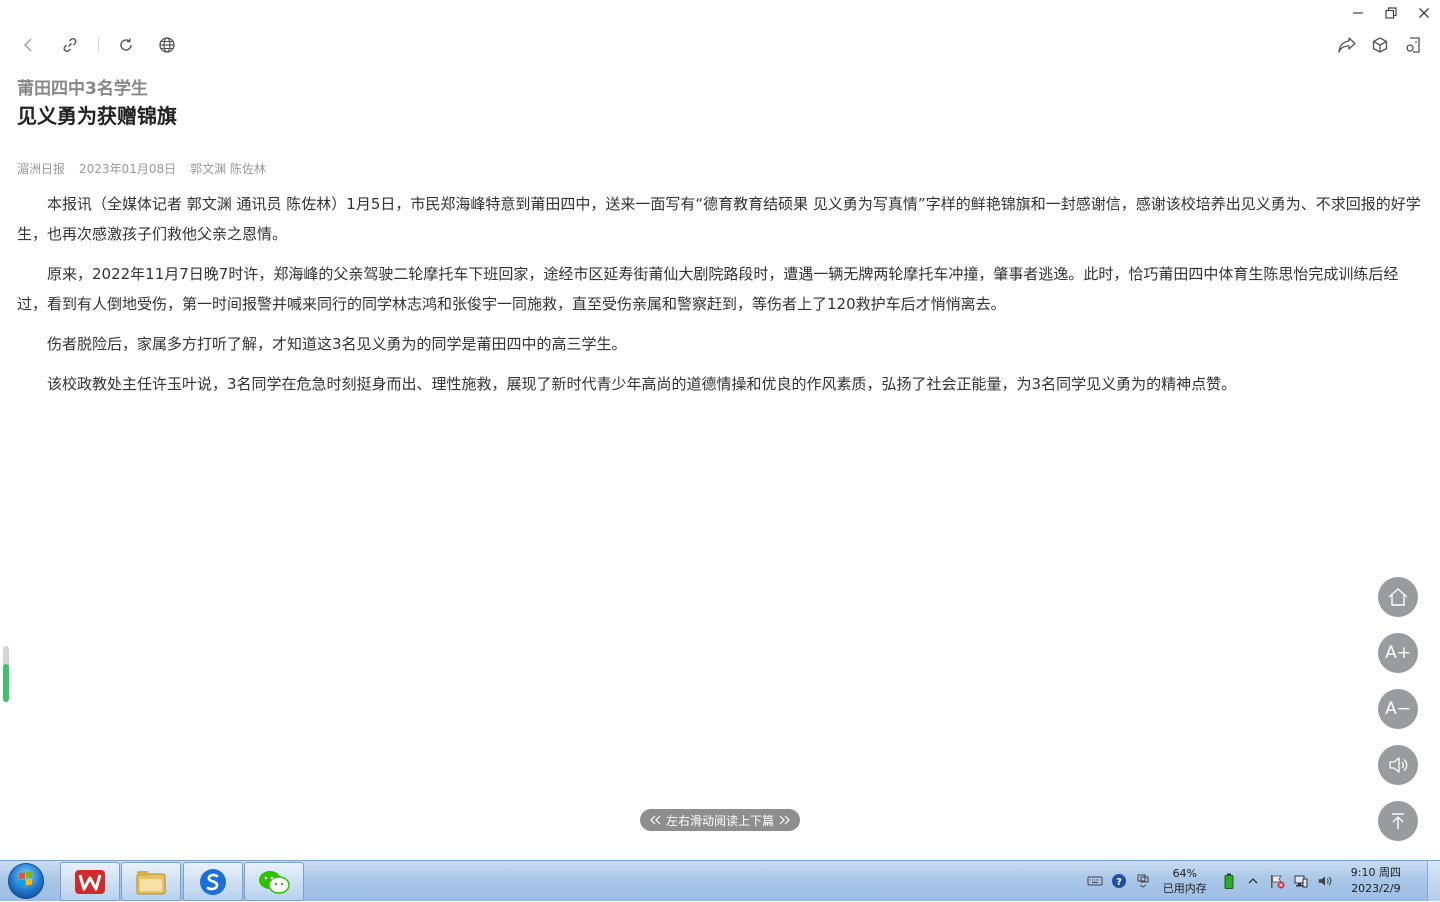 Image resolution: width=1440 pixels, height=902 pixels. Describe the element at coordinates (128, 169) in the screenshot. I see `article-date: 2023年01月08日` at that location.